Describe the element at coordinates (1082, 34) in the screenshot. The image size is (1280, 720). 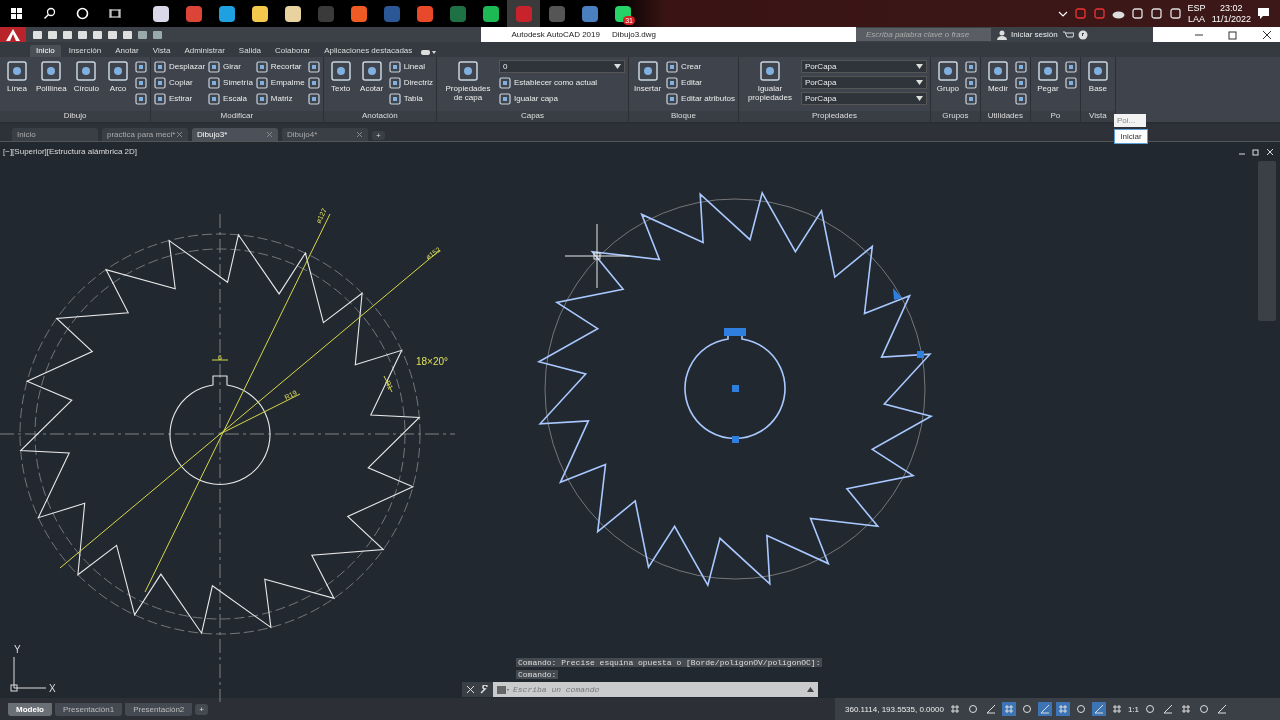
I see `help-icon` at that location.